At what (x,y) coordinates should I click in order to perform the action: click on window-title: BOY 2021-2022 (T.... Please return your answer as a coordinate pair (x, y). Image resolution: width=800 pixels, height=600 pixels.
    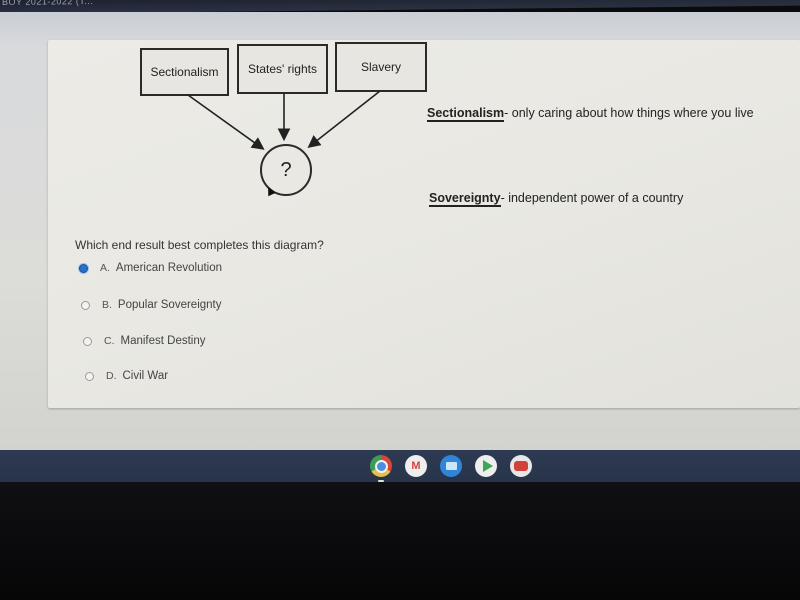
    Looking at the image, I should click on (48, 3).